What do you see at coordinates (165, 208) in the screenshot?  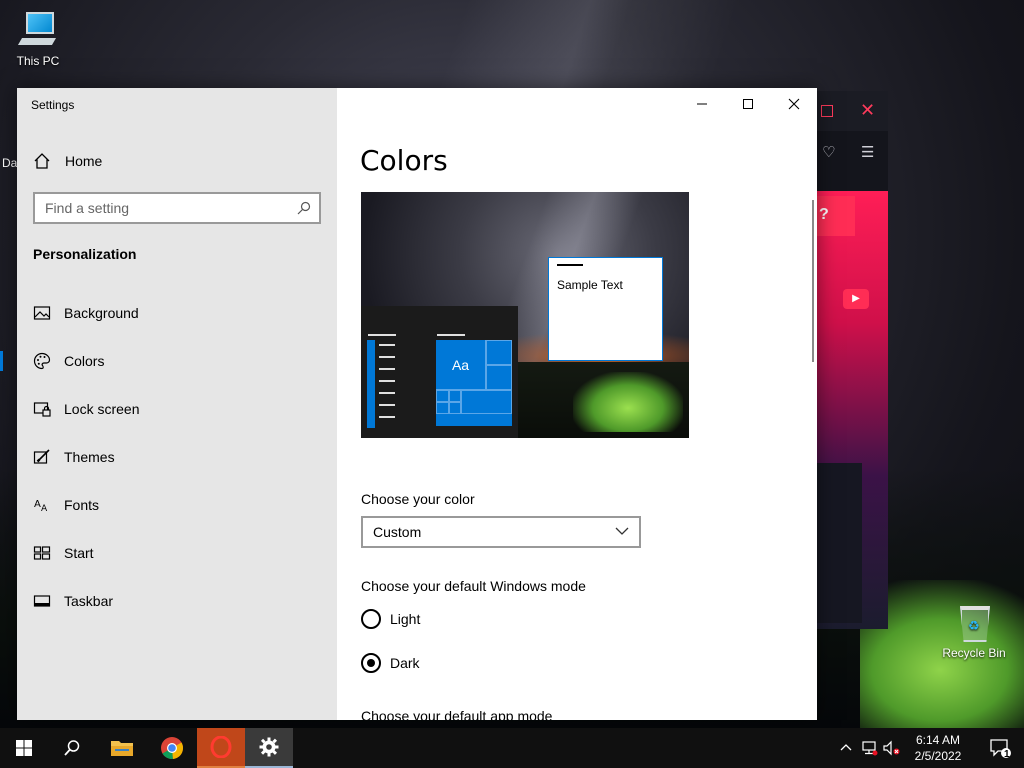 I see `search-input` at bounding box center [165, 208].